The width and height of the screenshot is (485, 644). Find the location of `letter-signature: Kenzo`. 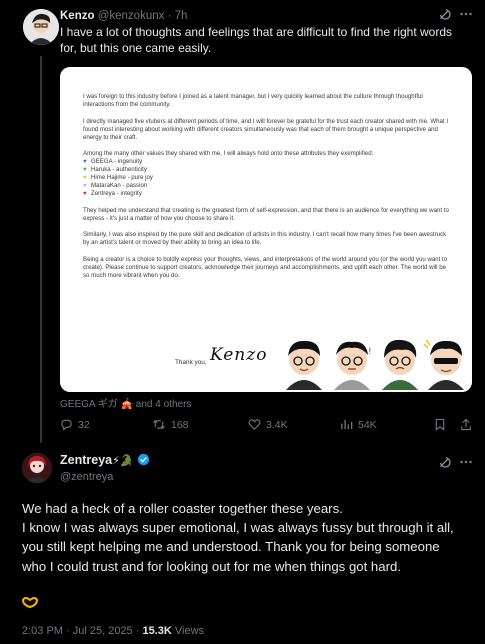

letter-signature: Kenzo is located at coordinates (239, 355).